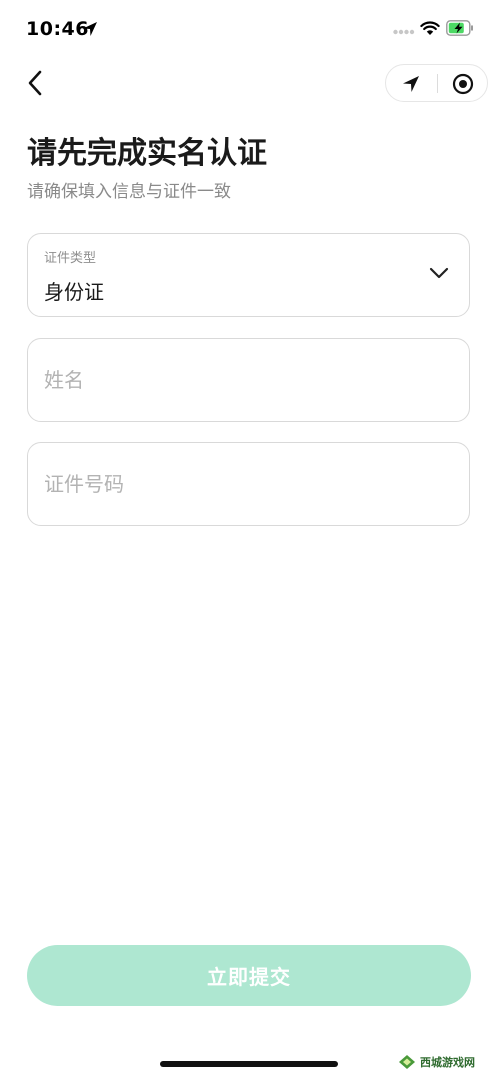 This screenshot has height=1077, width=500. I want to click on name-input, so click(249, 380).